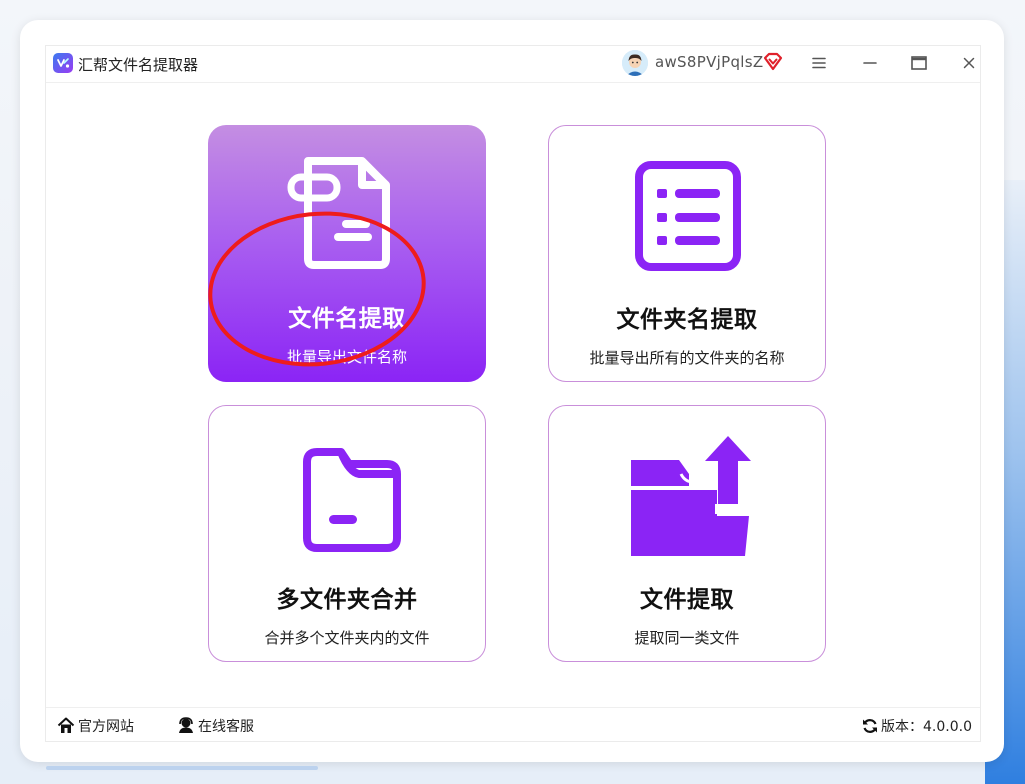 This screenshot has height=784, width=1025. What do you see at coordinates (919, 63) in the screenshot?
I see `maximize-icon` at bounding box center [919, 63].